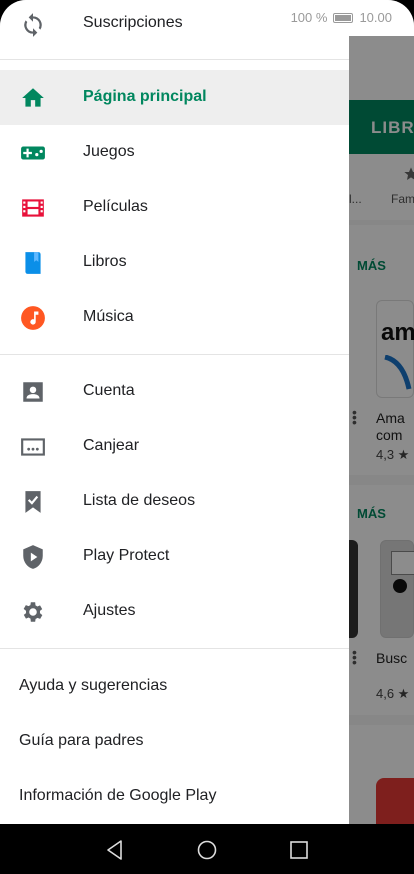  What do you see at coordinates (108, 316) in the screenshot?
I see `drawer-item-label: Música` at bounding box center [108, 316].